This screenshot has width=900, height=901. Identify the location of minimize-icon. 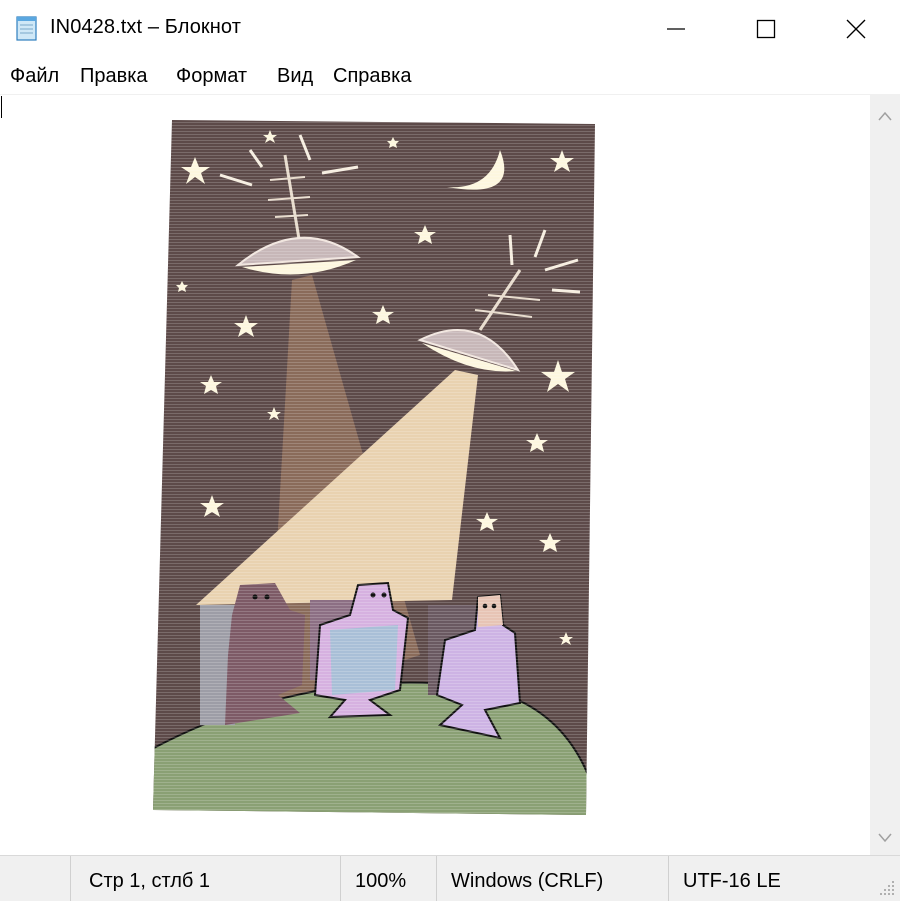
(676, 29).